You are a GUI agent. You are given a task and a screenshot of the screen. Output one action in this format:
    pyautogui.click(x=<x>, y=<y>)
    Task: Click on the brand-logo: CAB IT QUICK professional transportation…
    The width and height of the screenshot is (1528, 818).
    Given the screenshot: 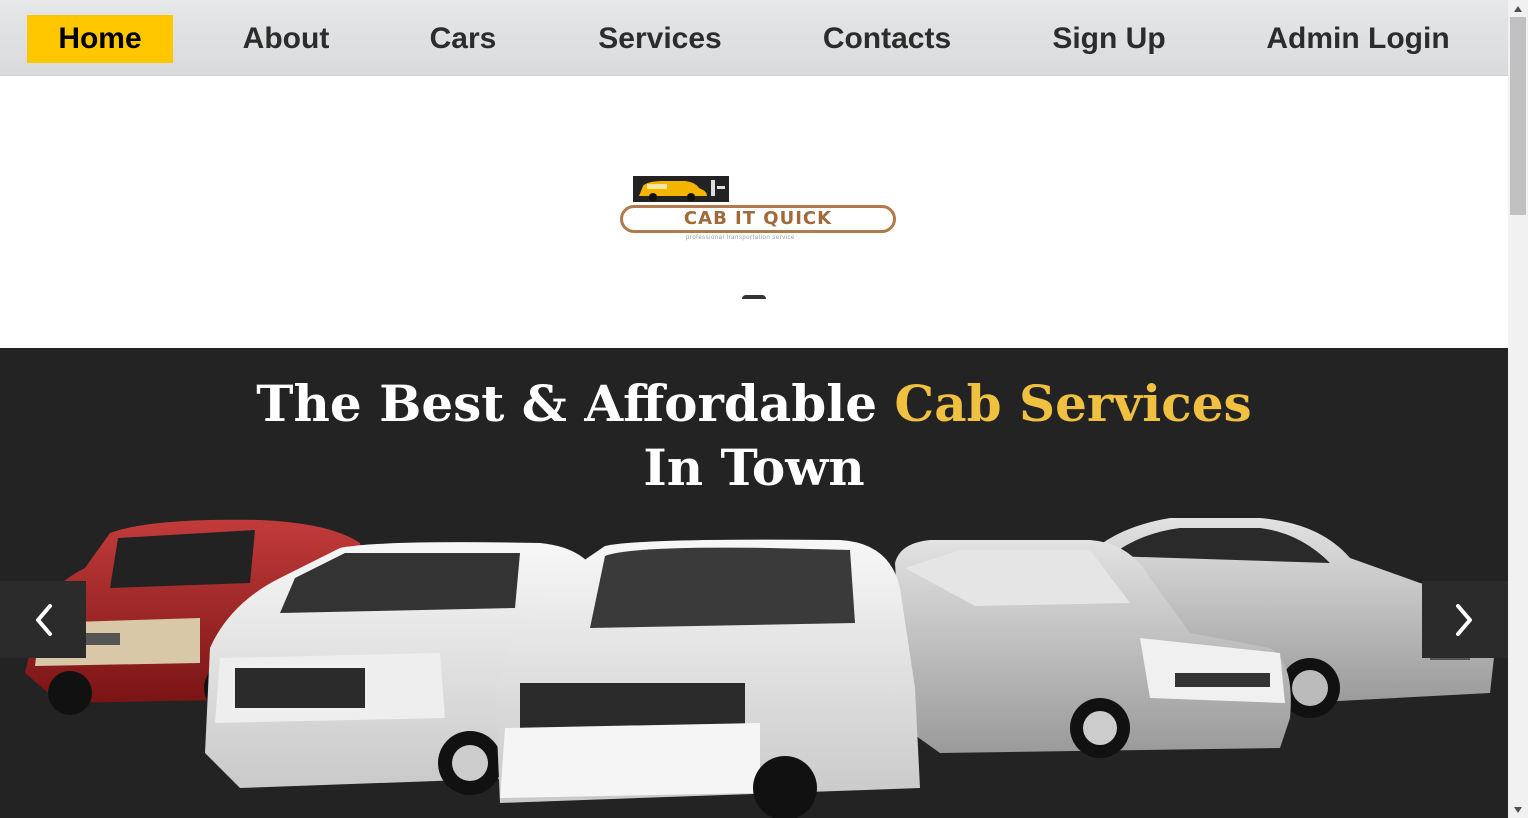 What is the action you would take?
    pyautogui.click(x=759, y=209)
    